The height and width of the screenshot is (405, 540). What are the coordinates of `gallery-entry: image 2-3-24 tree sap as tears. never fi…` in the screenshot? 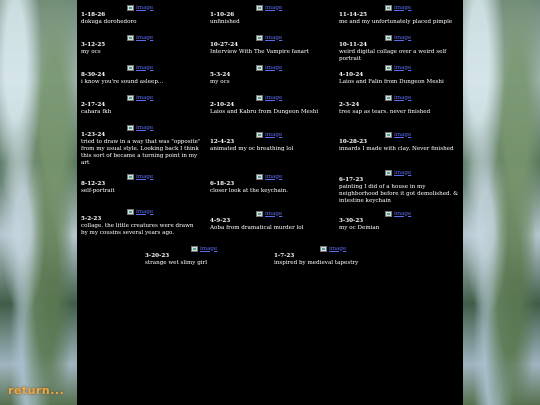 It's located at (400, 105).